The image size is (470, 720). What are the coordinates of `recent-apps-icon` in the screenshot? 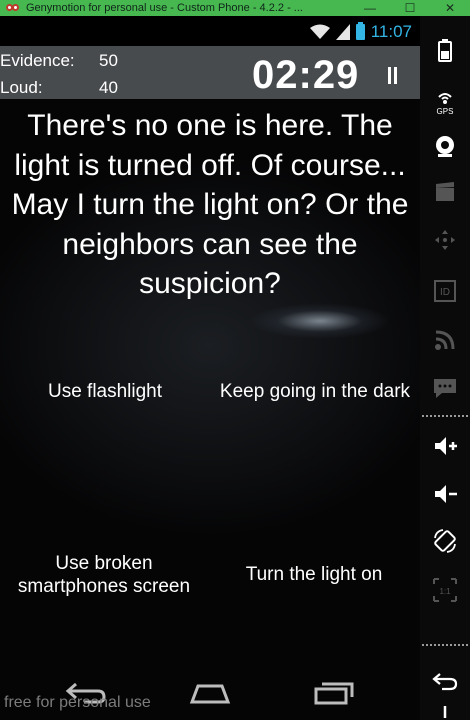 It's located at (334, 693).